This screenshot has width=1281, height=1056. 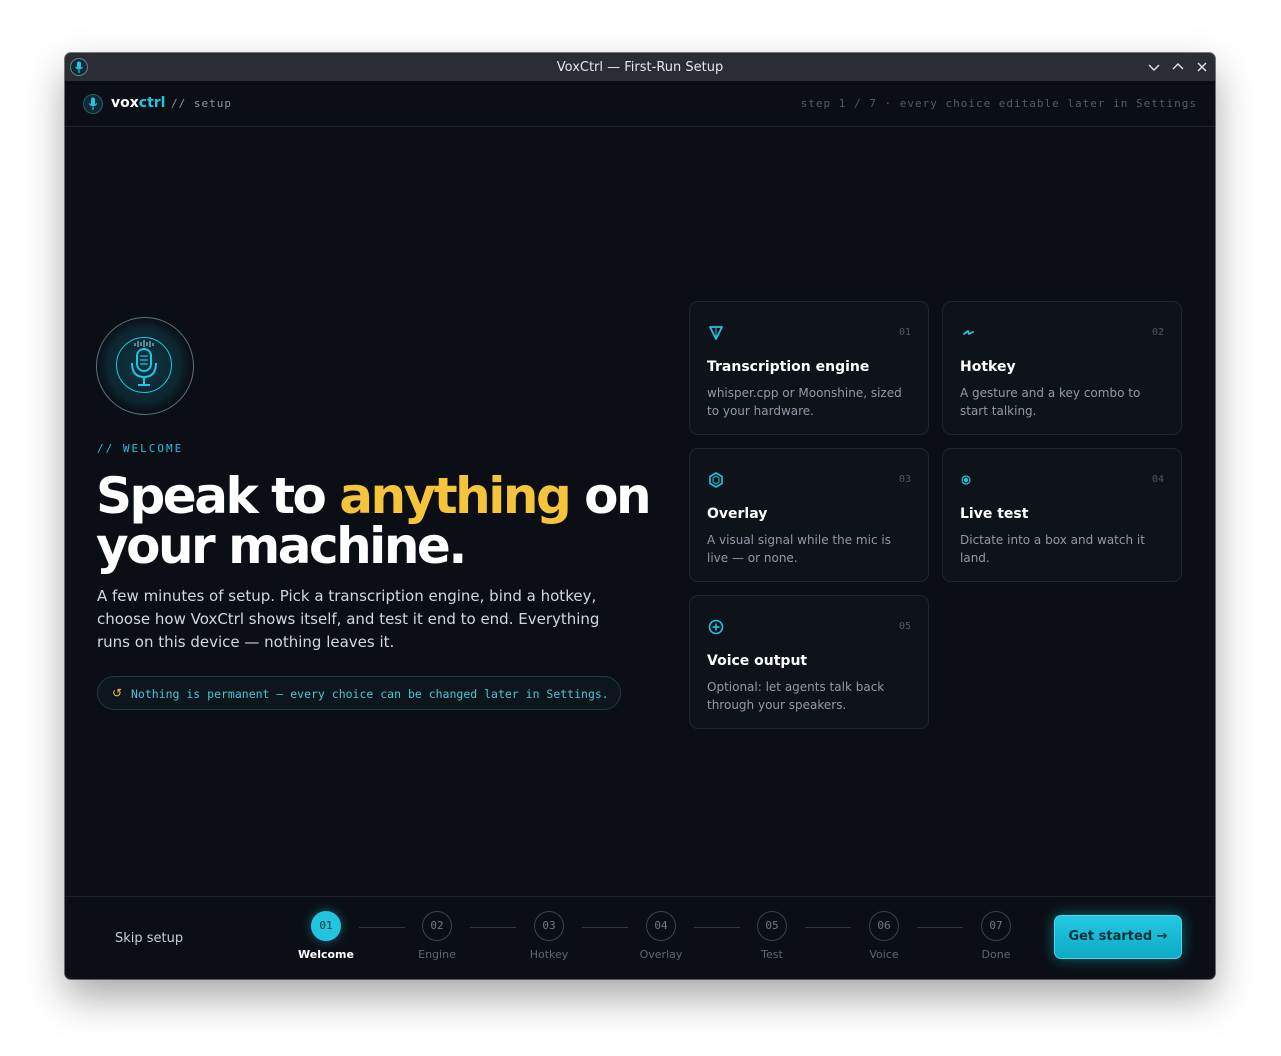 I want to click on brand-prefix: vox, so click(x=125, y=103).